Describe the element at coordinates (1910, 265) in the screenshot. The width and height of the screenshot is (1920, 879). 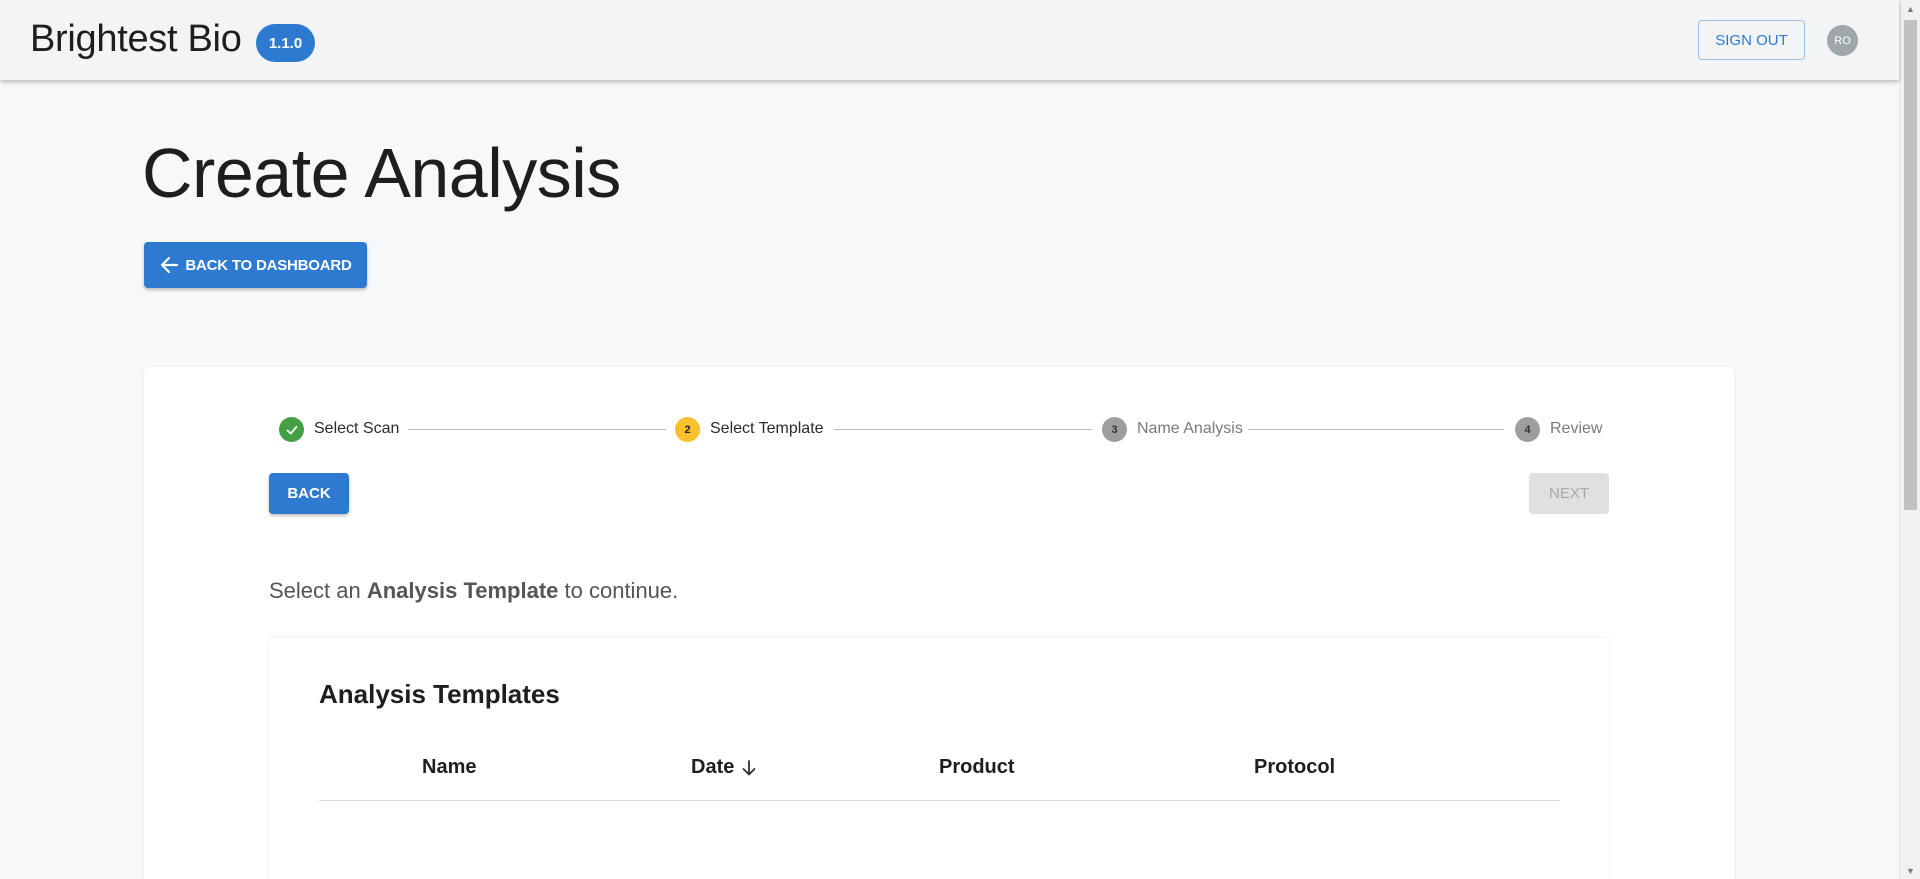
I see `scroll-thumb` at that location.